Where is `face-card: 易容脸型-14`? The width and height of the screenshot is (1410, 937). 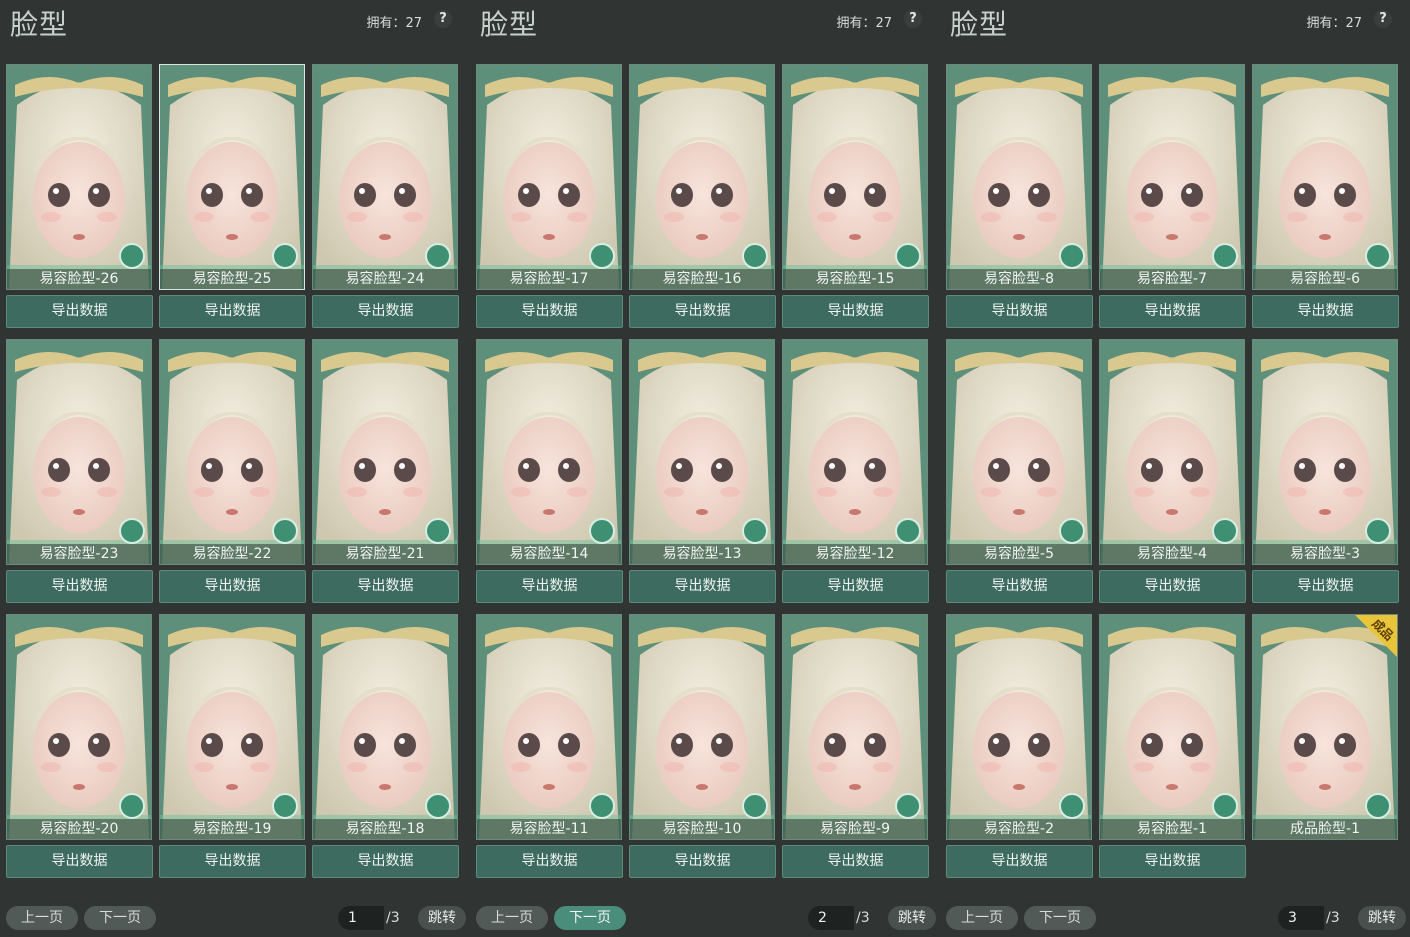 face-card: 易容脸型-14 is located at coordinates (549, 452).